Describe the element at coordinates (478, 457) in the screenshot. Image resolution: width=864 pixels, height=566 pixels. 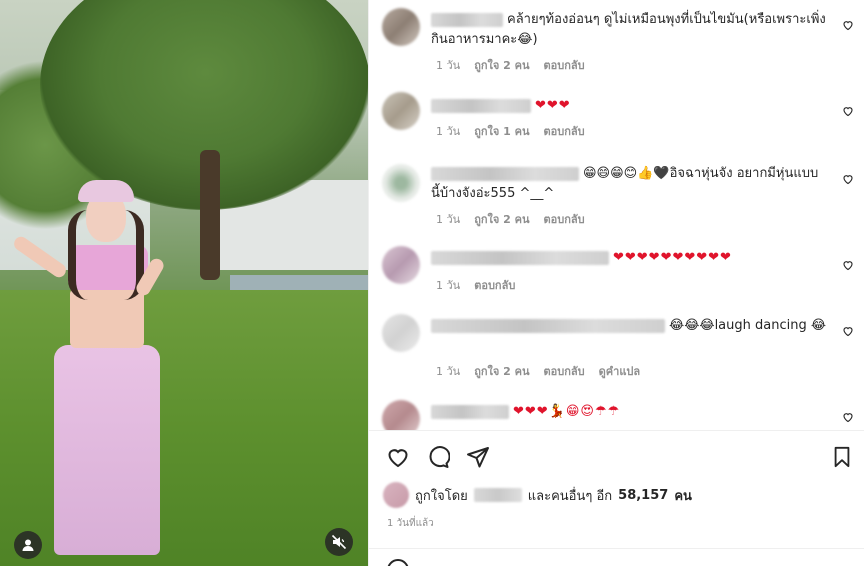
I see `paper-plane-icon` at that location.